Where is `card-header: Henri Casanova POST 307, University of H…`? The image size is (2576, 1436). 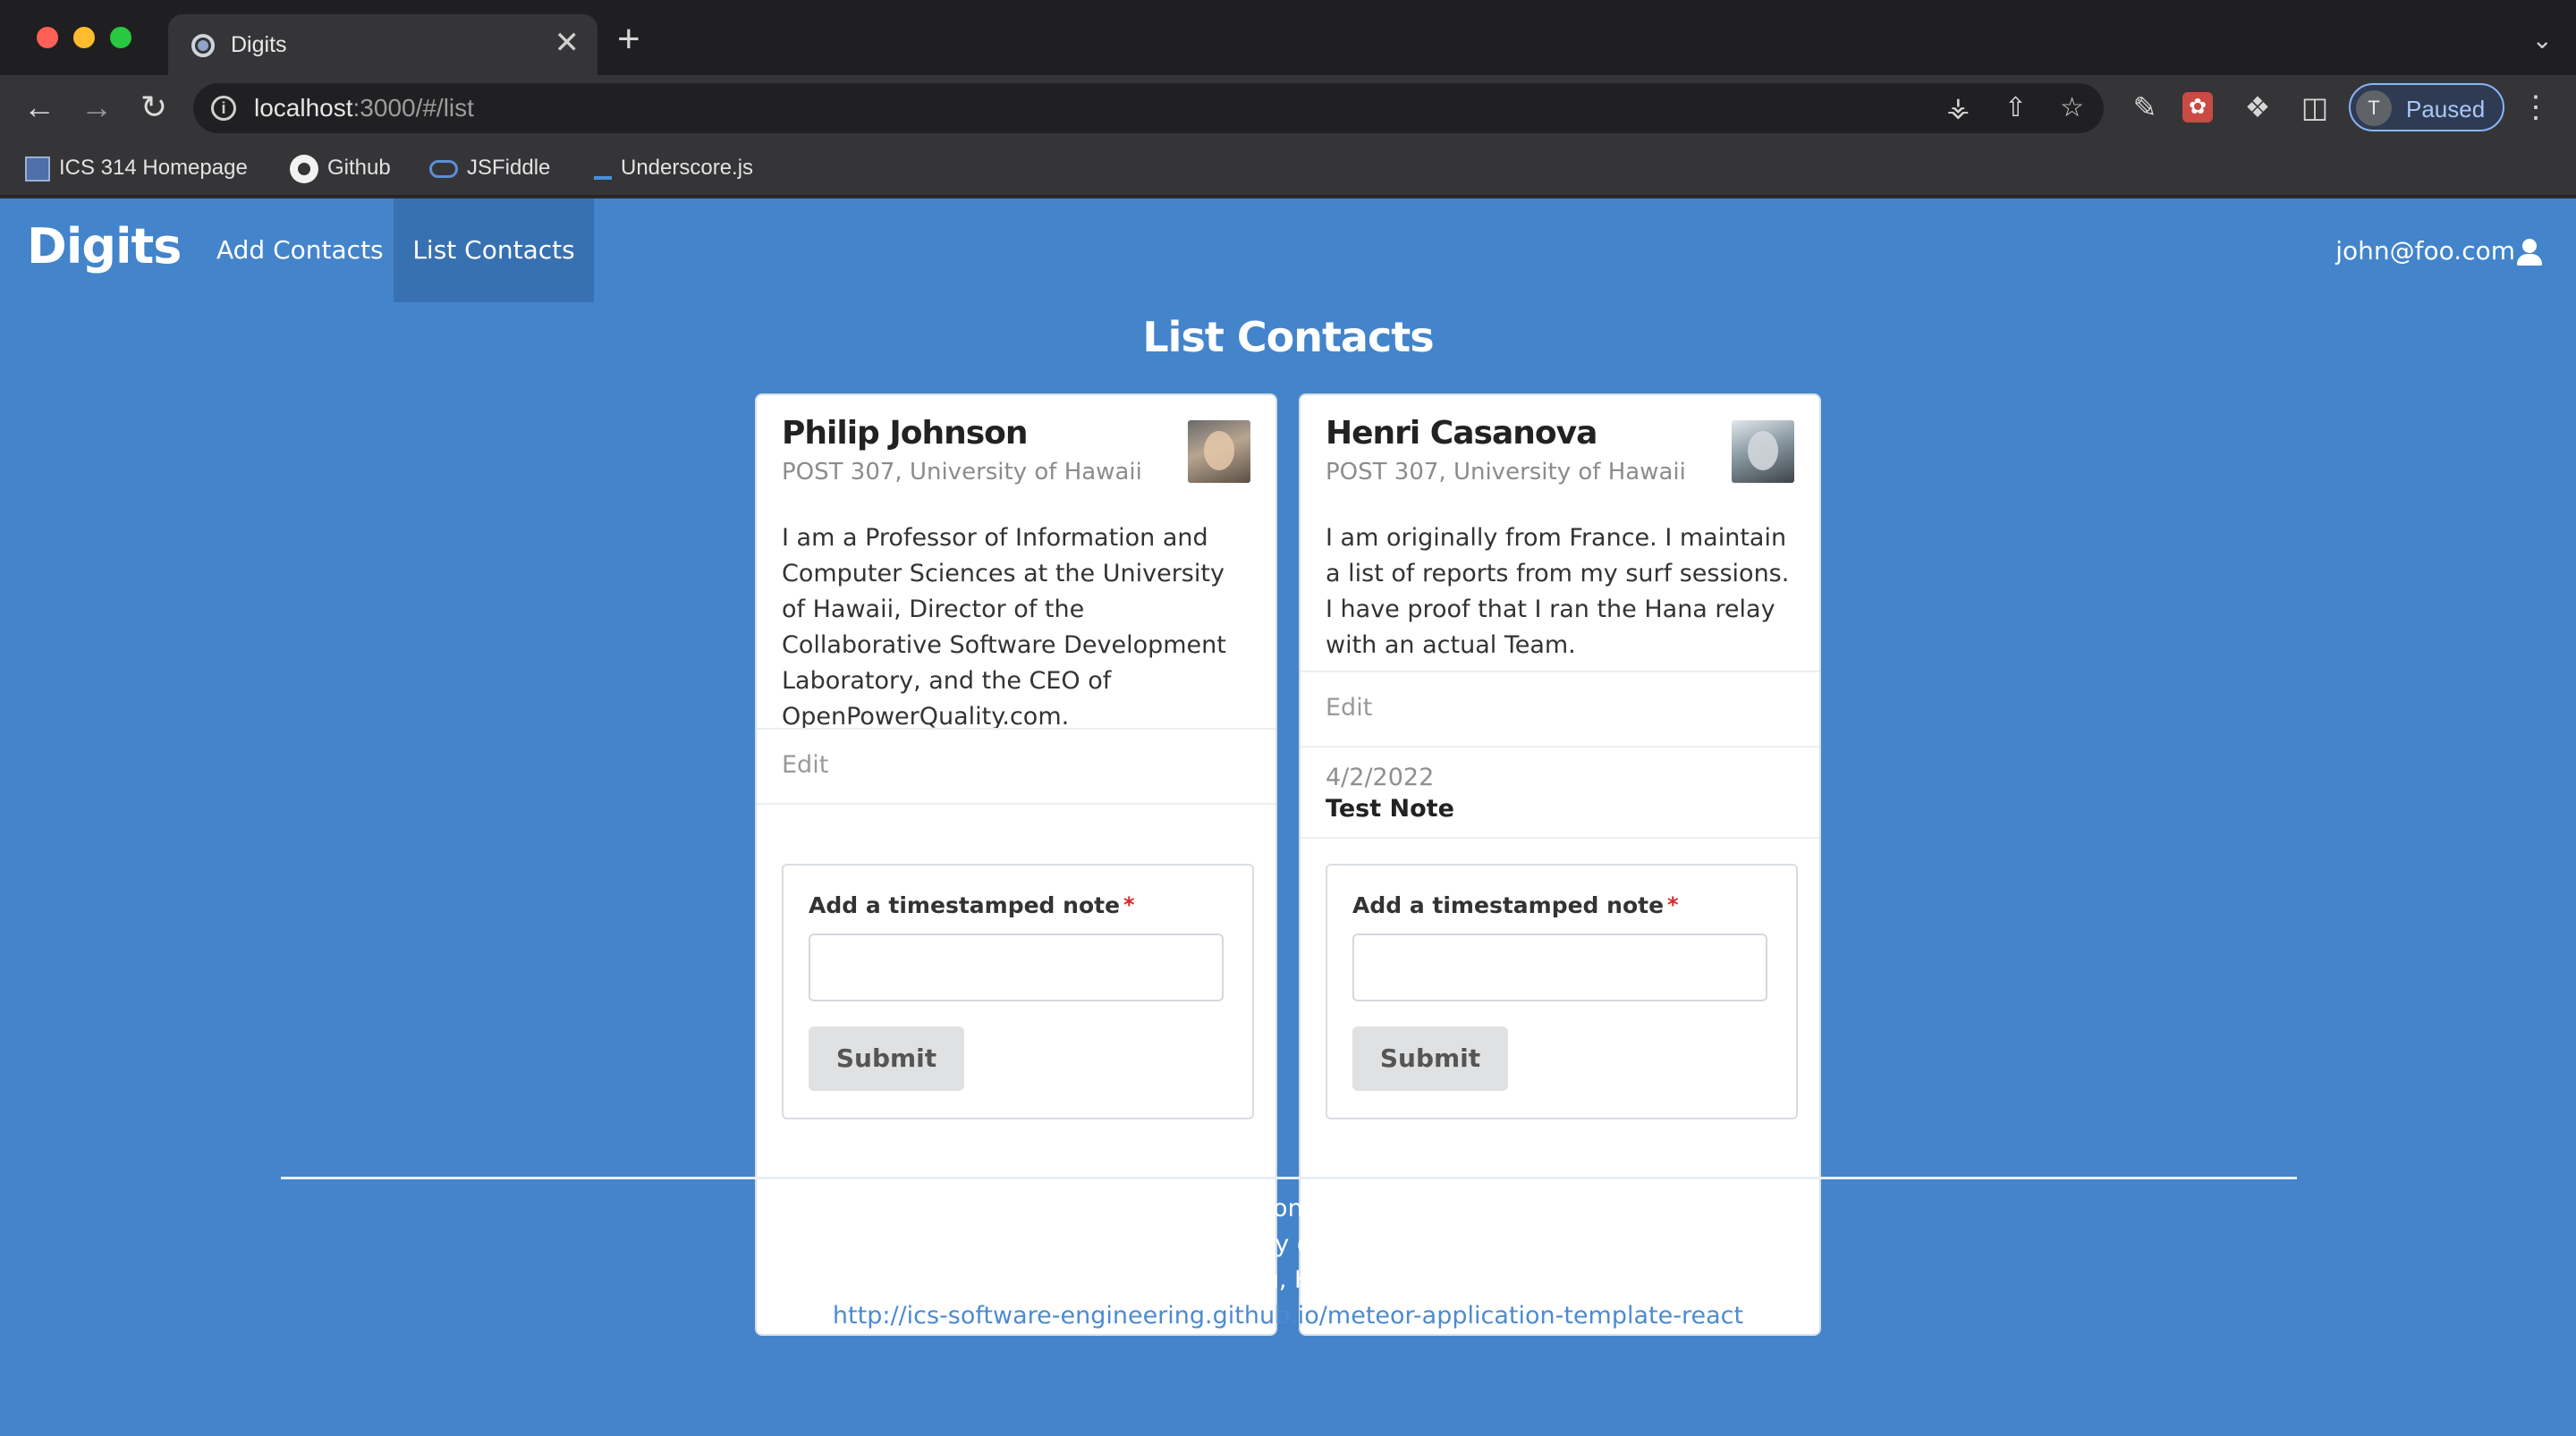 card-header: Henri Casanova POST 307, University of H… is located at coordinates (1560, 457).